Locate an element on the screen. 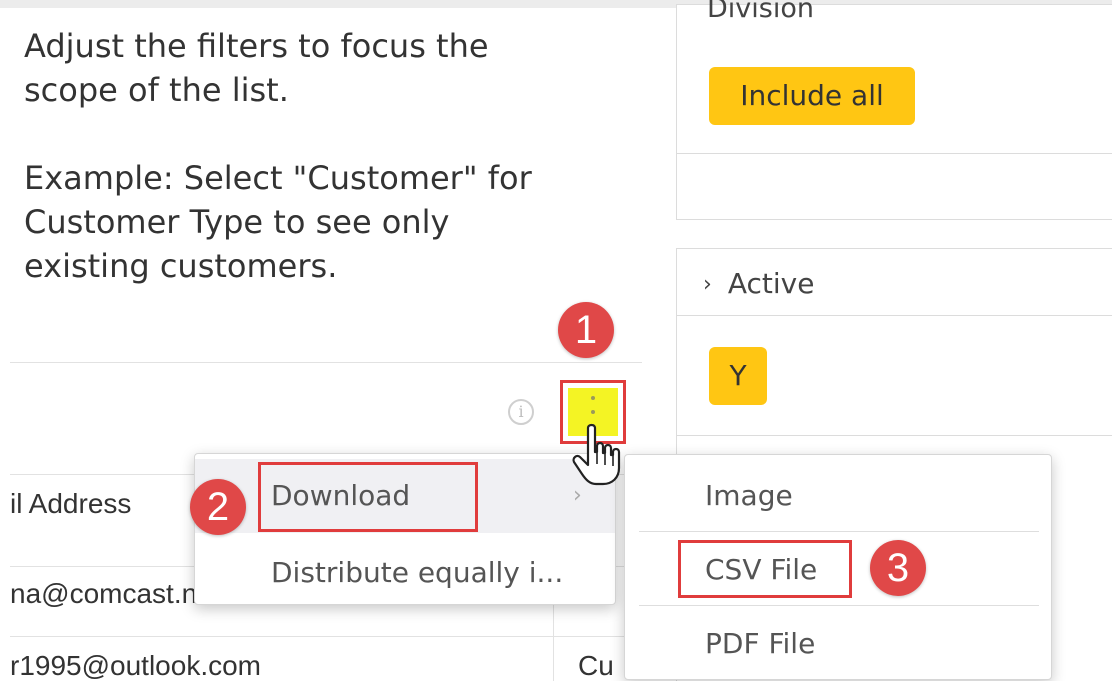  help-line-3: Example: Select "Customer" for is located at coordinates (278, 178).